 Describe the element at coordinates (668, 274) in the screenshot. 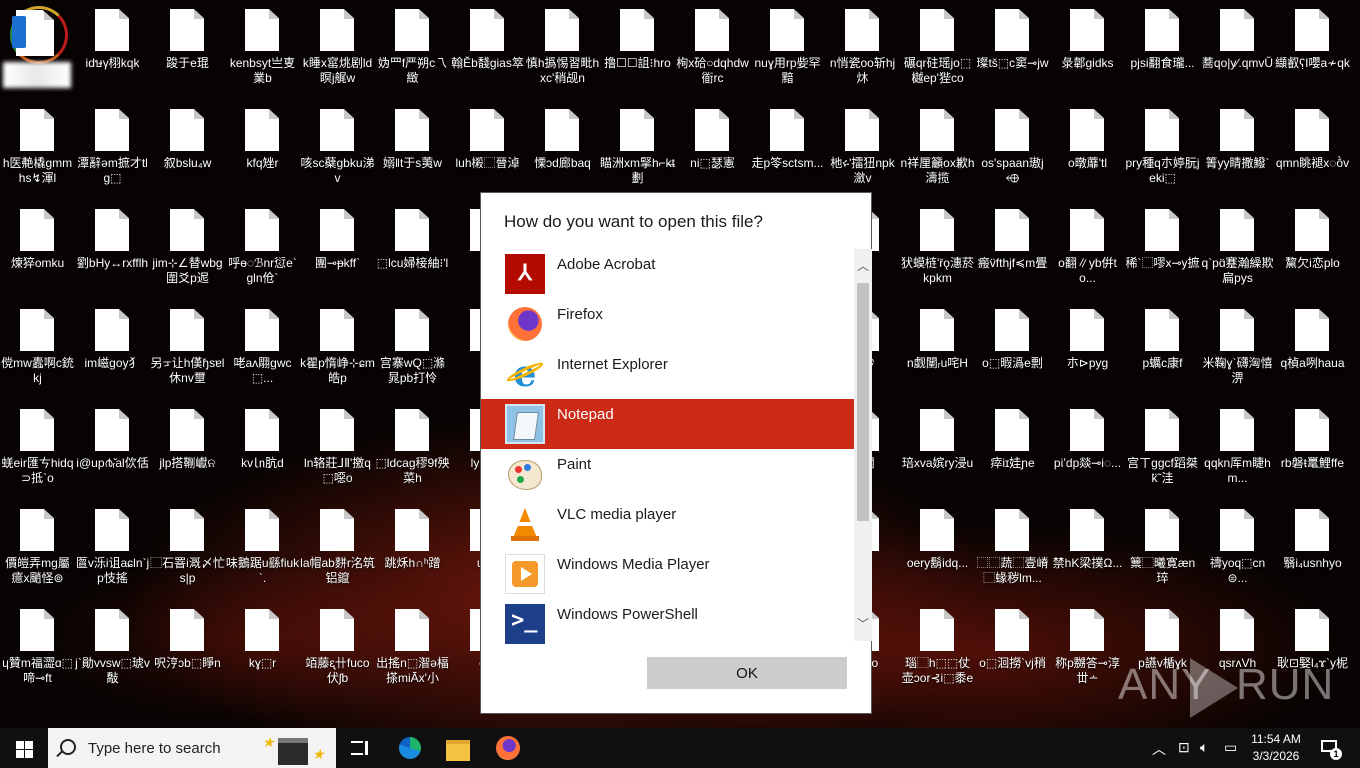

I see `app-item-adobe-acrobat: ⅄ Adobe Acrobat` at that location.